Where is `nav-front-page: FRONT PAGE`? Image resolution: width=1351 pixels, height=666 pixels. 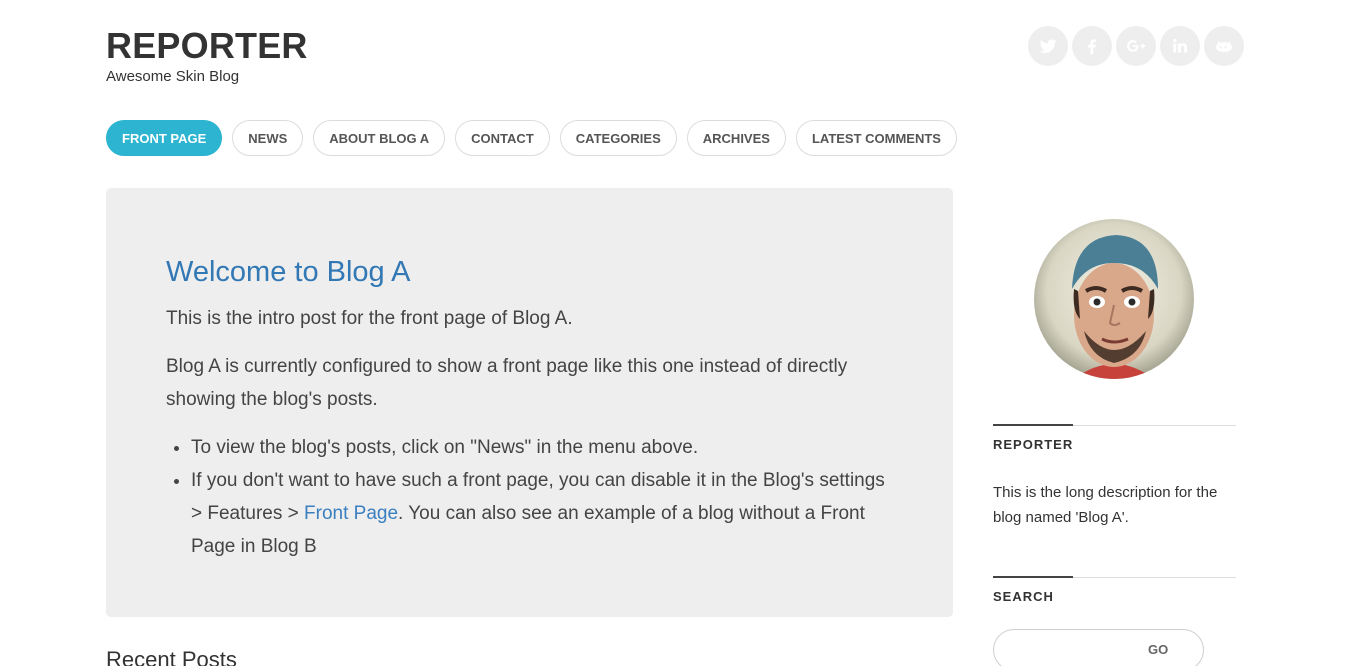 nav-front-page: FRONT PAGE is located at coordinates (164, 138).